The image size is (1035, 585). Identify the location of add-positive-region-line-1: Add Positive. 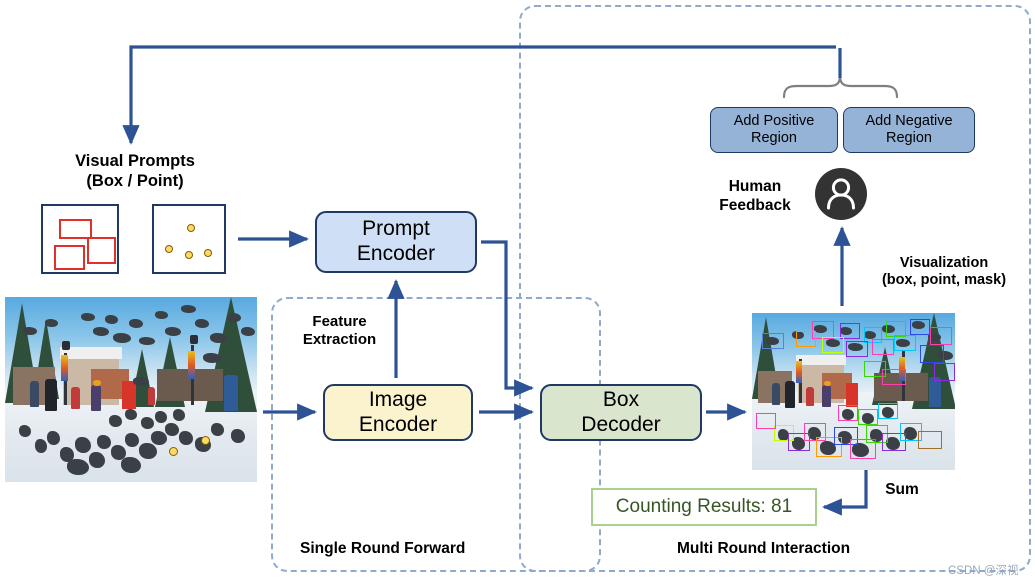
(774, 120).